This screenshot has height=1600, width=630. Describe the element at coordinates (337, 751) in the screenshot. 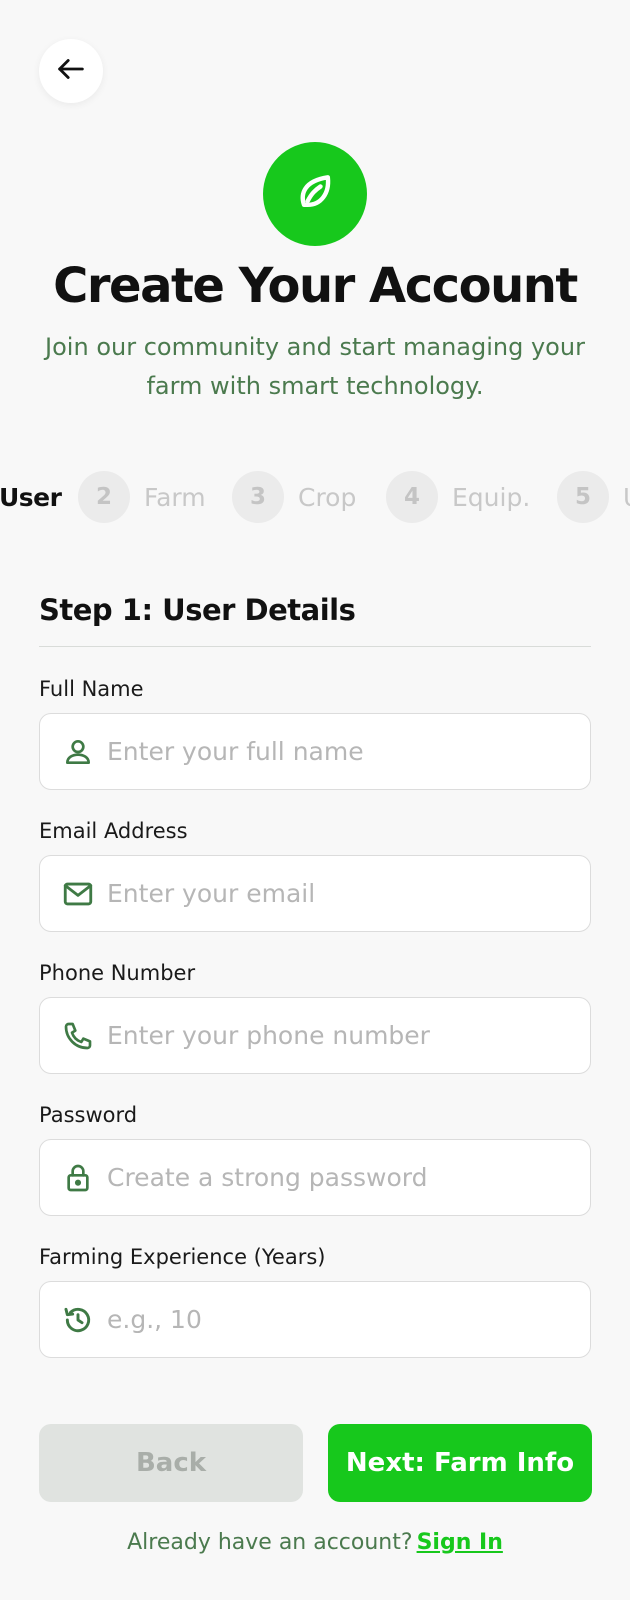

I see `full-name-input` at that location.